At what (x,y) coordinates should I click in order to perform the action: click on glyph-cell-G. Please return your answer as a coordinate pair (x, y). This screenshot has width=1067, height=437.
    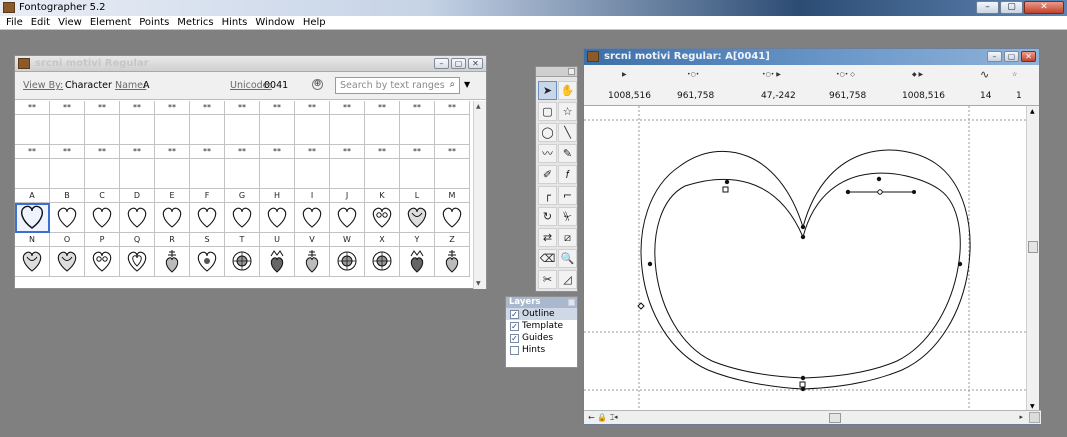
    Looking at the image, I should click on (242, 218).